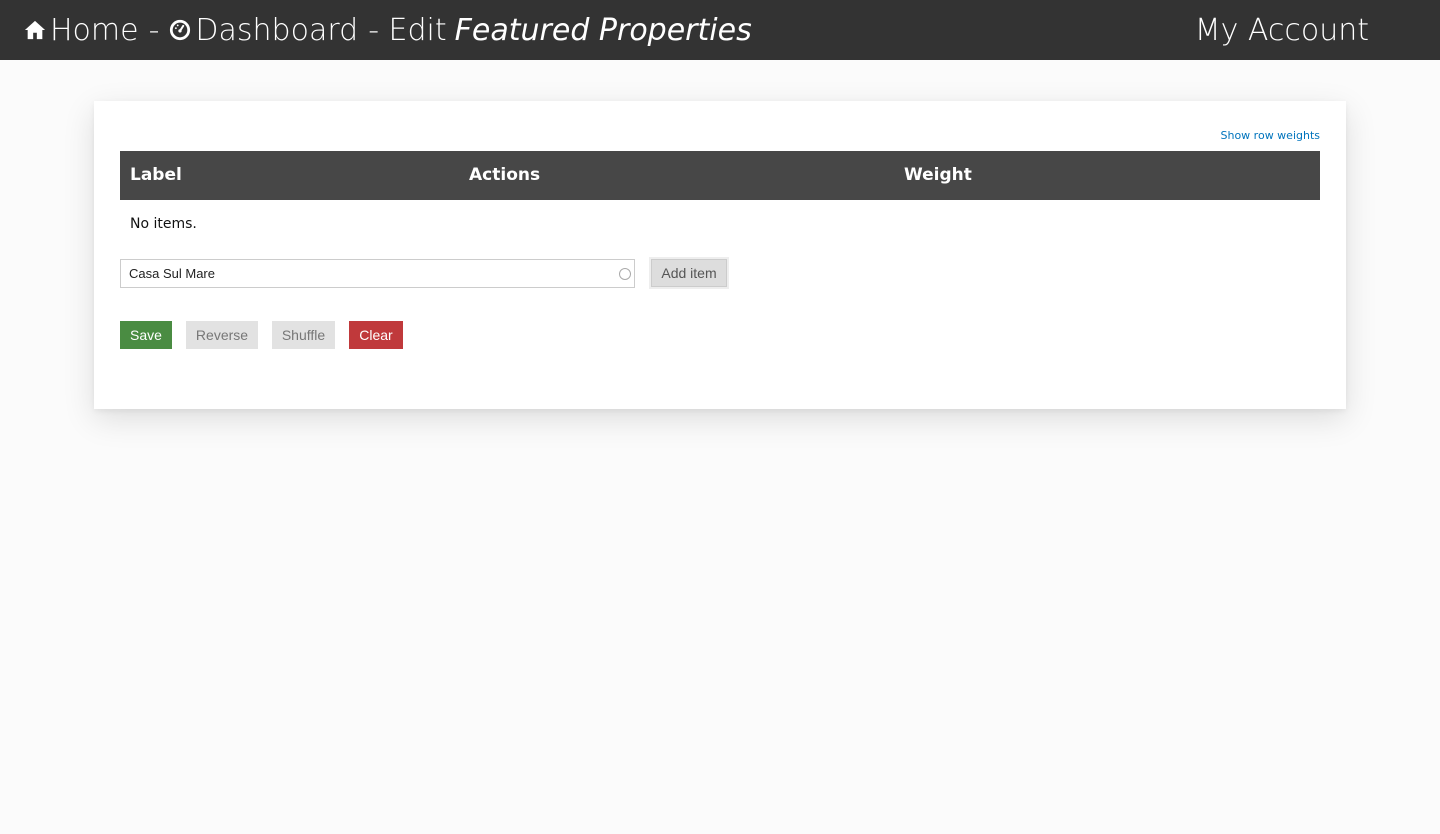 The width and height of the screenshot is (1440, 834). I want to click on column-header-actions: Actions, so click(505, 175).